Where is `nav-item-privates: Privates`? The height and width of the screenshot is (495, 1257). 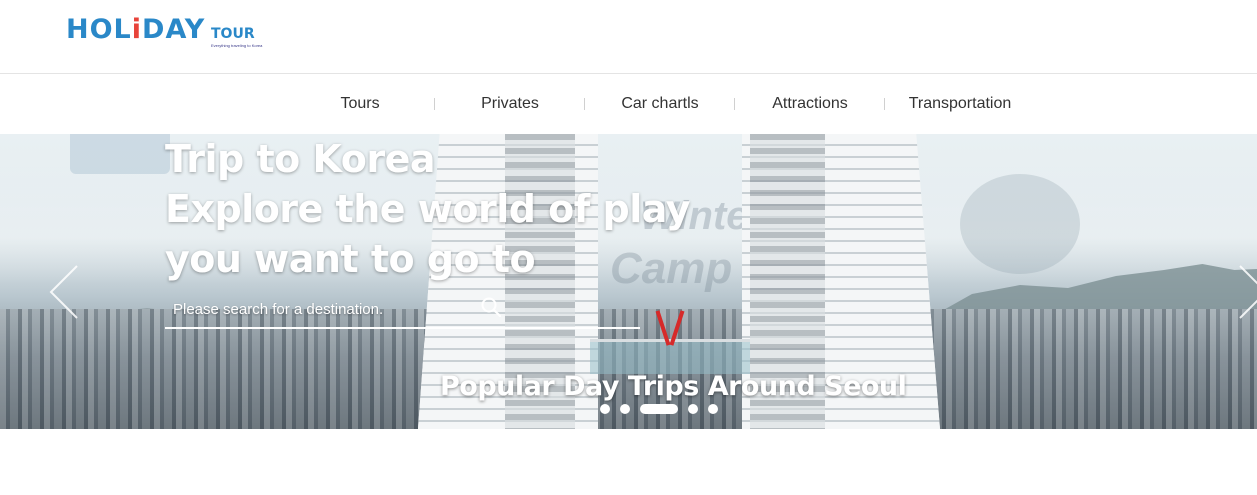
nav-item-privates: Privates is located at coordinates (510, 104).